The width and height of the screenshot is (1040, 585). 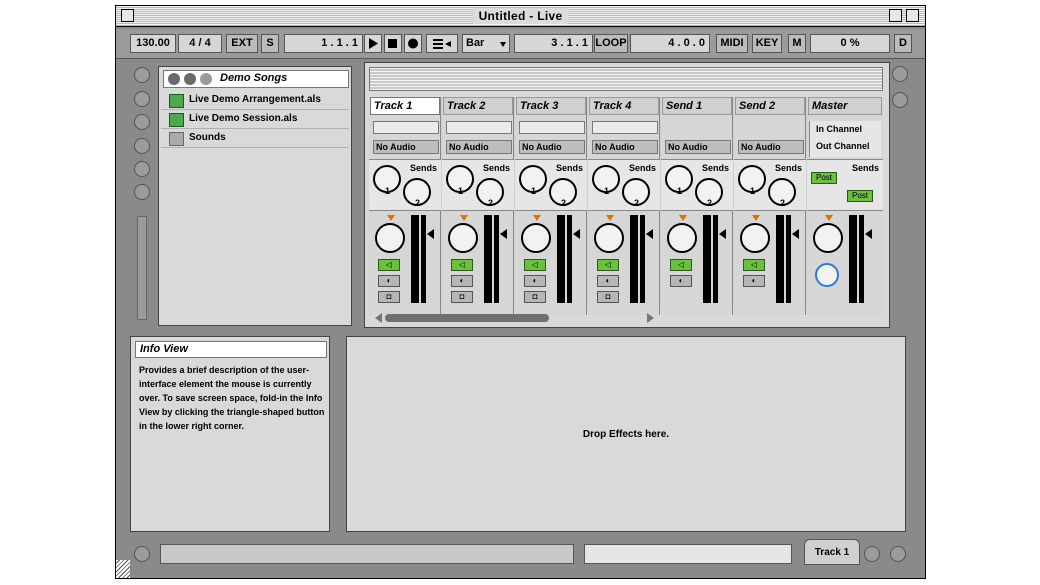 What do you see at coordinates (123, 569) in the screenshot?
I see `resize-grip` at bounding box center [123, 569].